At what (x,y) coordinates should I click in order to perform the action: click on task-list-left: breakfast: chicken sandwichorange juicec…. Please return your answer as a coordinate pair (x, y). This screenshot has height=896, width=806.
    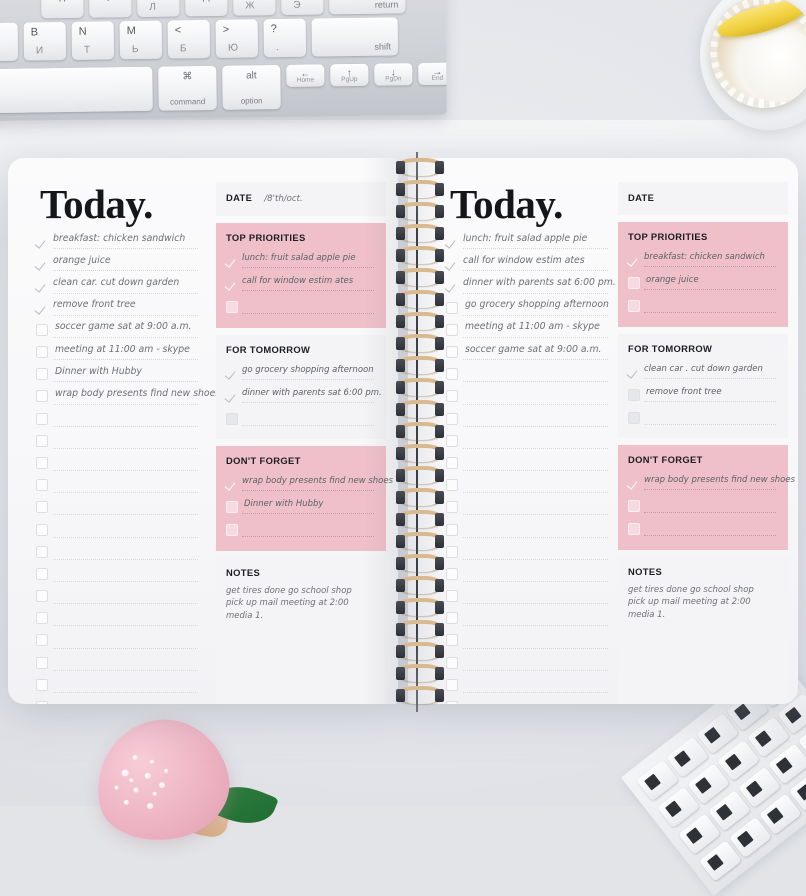
    Looking at the image, I should click on (120, 467).